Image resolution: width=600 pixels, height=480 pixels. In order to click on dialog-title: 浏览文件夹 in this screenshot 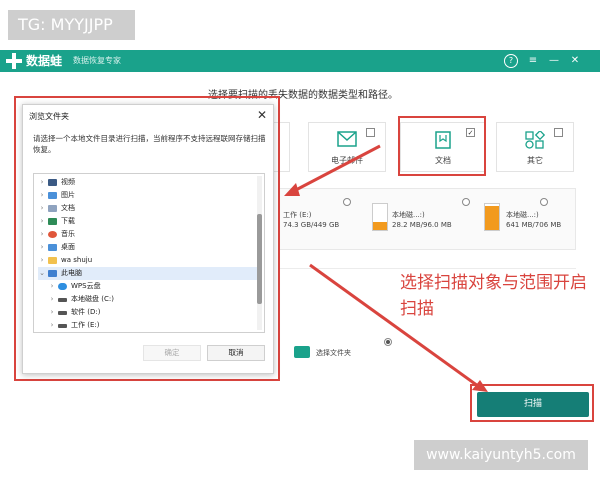, I will do `click(49, 116)`.